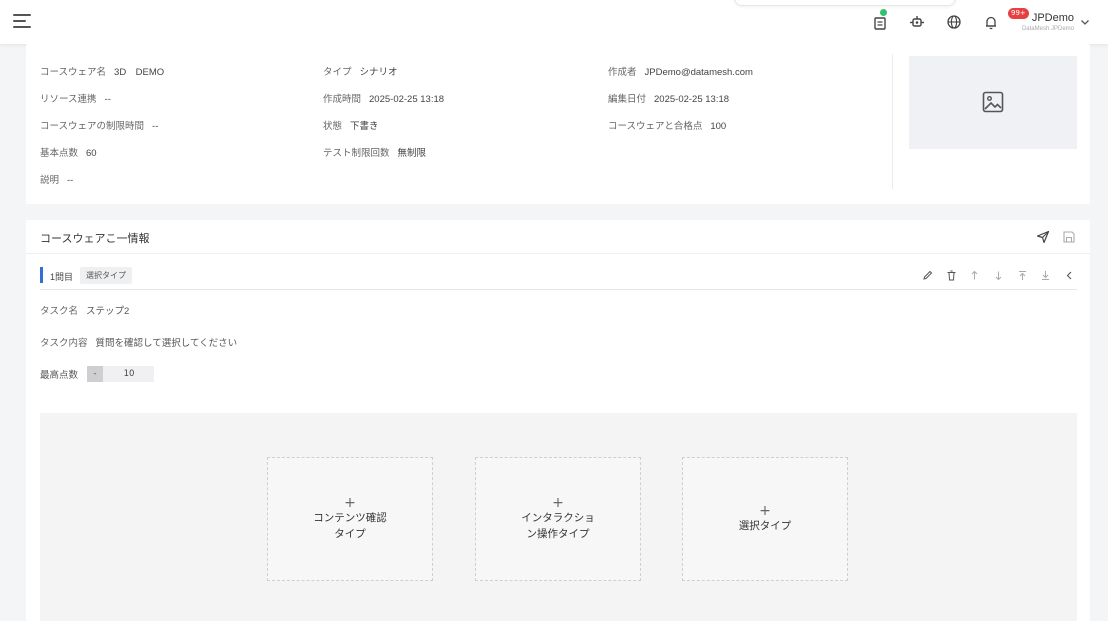  I want to click on max-score-stepper: - 10, so click(120, 374).